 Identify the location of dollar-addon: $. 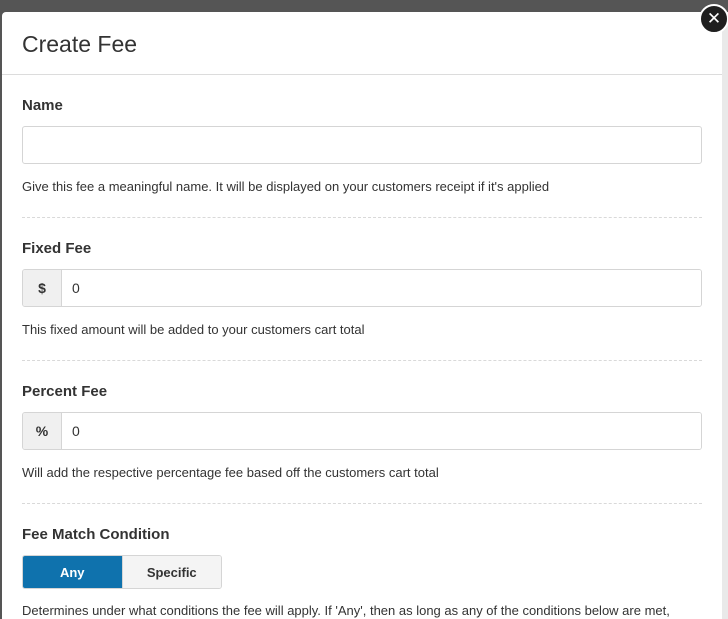
(42, 288).